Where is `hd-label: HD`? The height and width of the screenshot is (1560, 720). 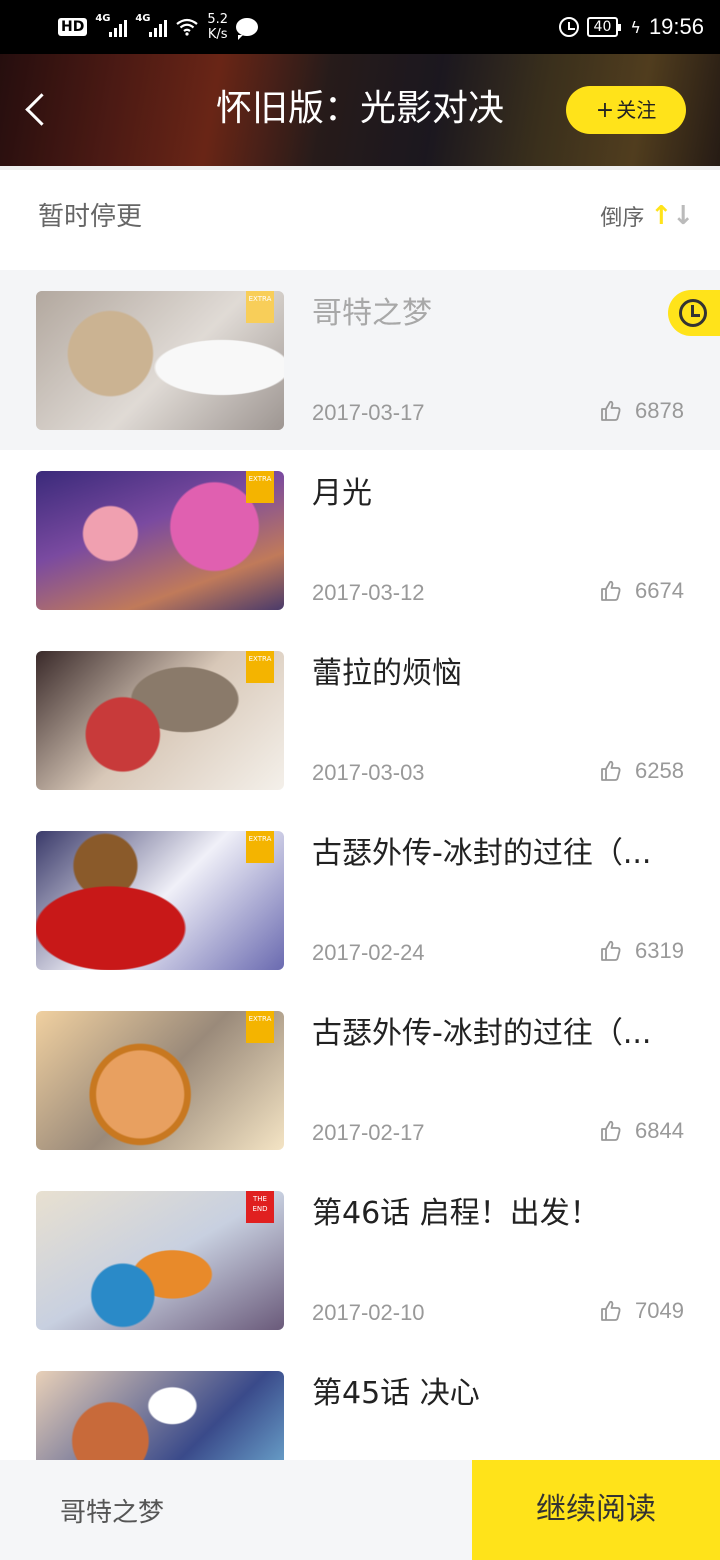 hd-label: HD is located at coordinates (73, 27).